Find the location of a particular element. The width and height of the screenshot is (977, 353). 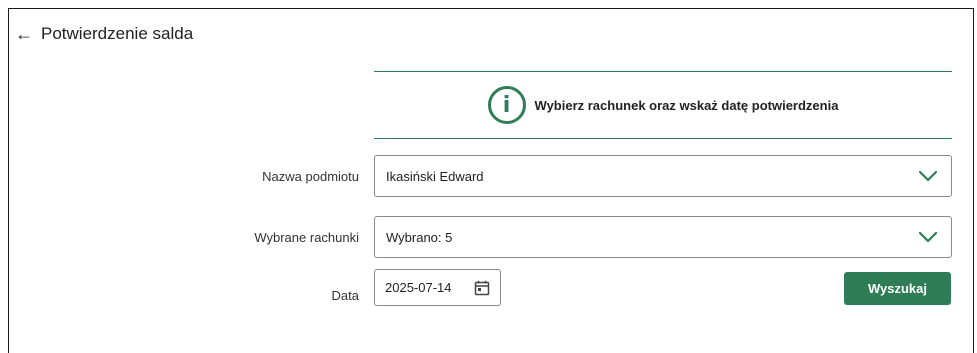

info-icon-glyph: i is located at coordinates (506, 105).